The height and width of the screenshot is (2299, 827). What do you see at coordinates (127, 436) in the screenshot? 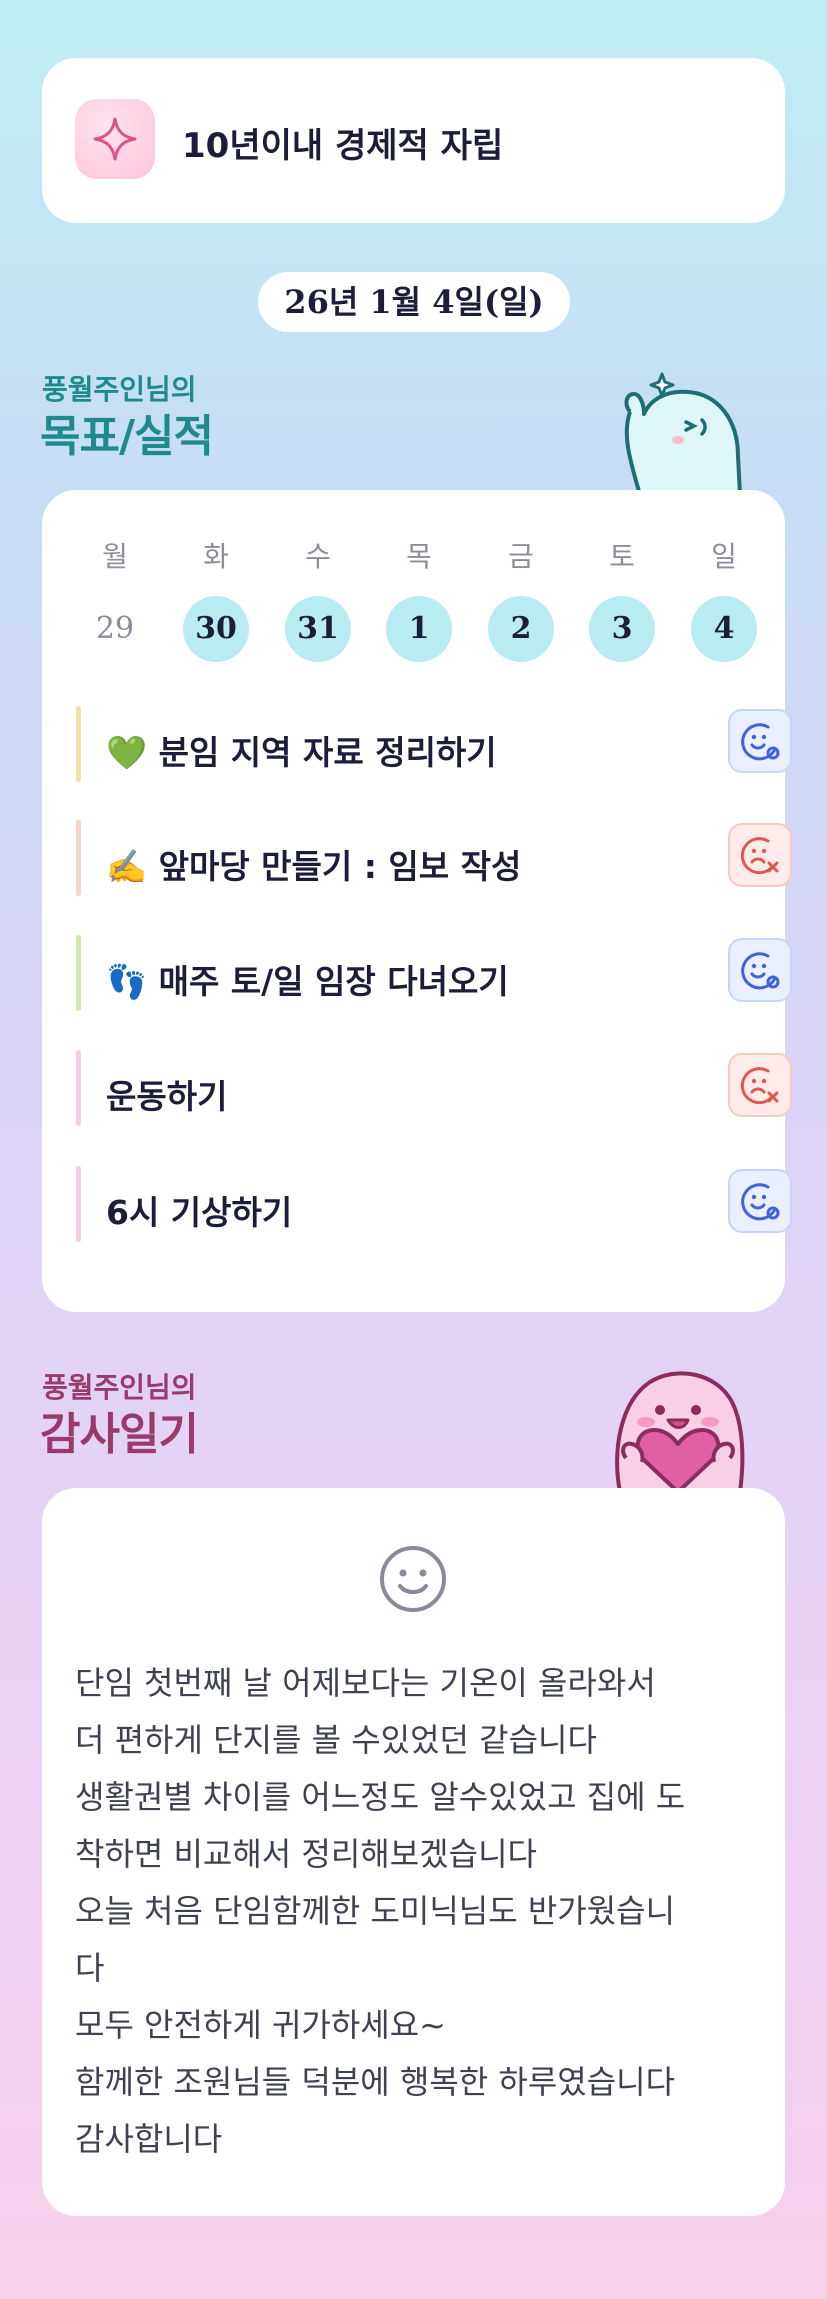
I see `performance-title: 목표/실적` at bounding box center [127, 436].